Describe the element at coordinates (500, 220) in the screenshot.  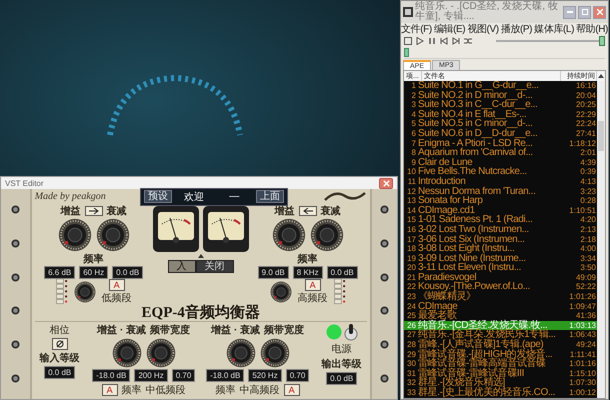
I see `track-row: 15 1-01 Sadeness Pt. 1 (Radi... 4:20` at that location.